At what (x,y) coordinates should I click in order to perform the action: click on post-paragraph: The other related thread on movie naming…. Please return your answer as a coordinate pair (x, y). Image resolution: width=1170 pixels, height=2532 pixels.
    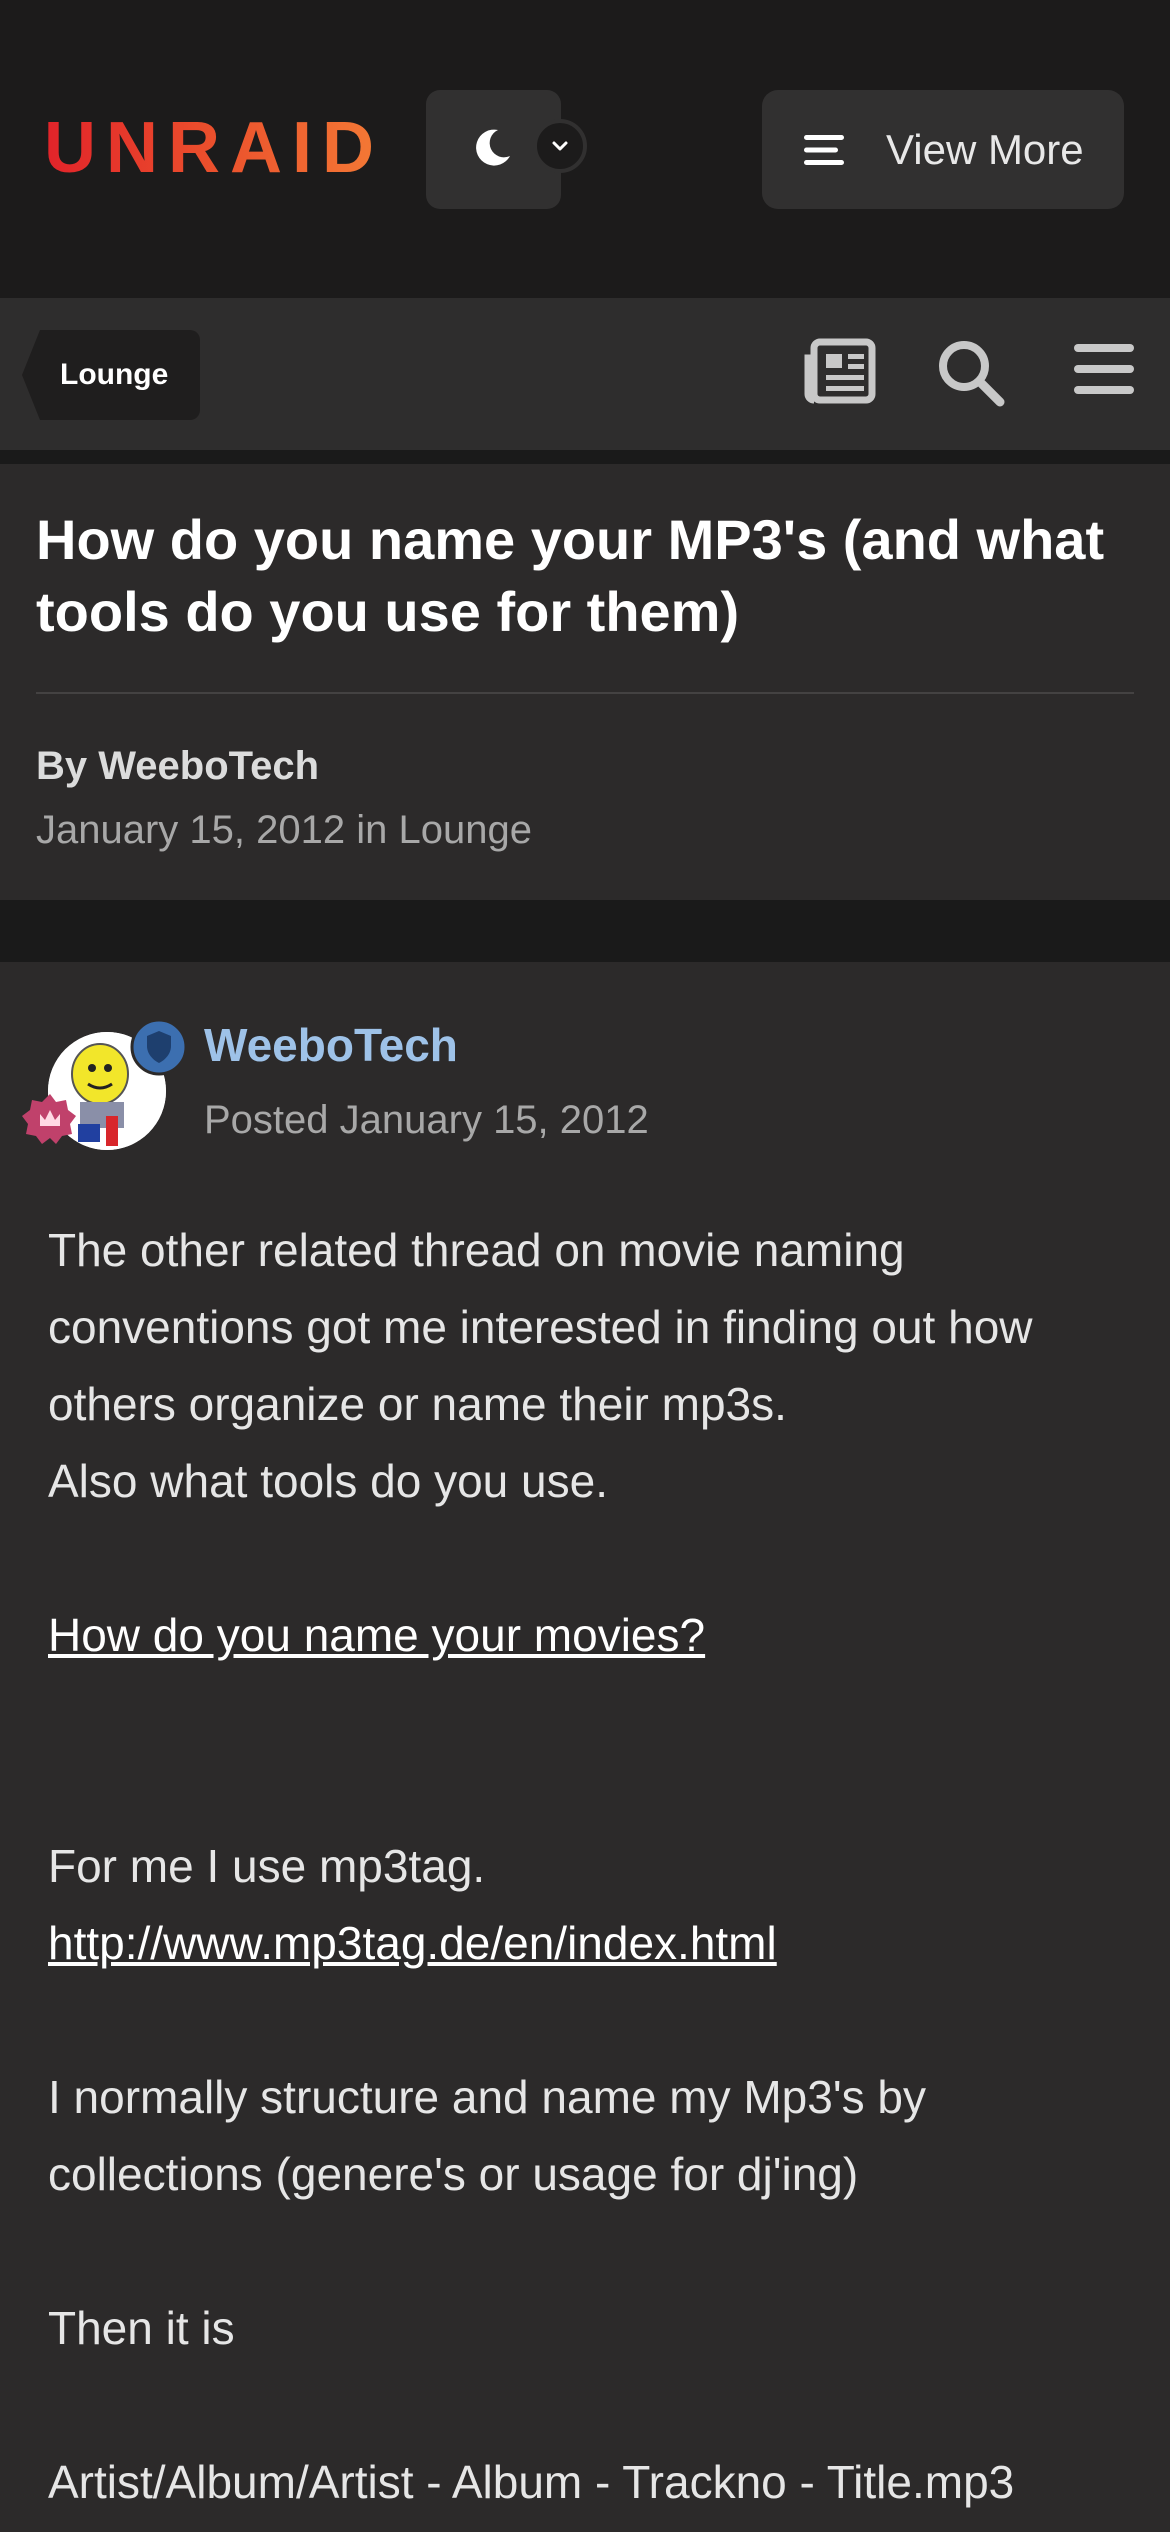
    Looking at the image, I should click on (540, 1327).